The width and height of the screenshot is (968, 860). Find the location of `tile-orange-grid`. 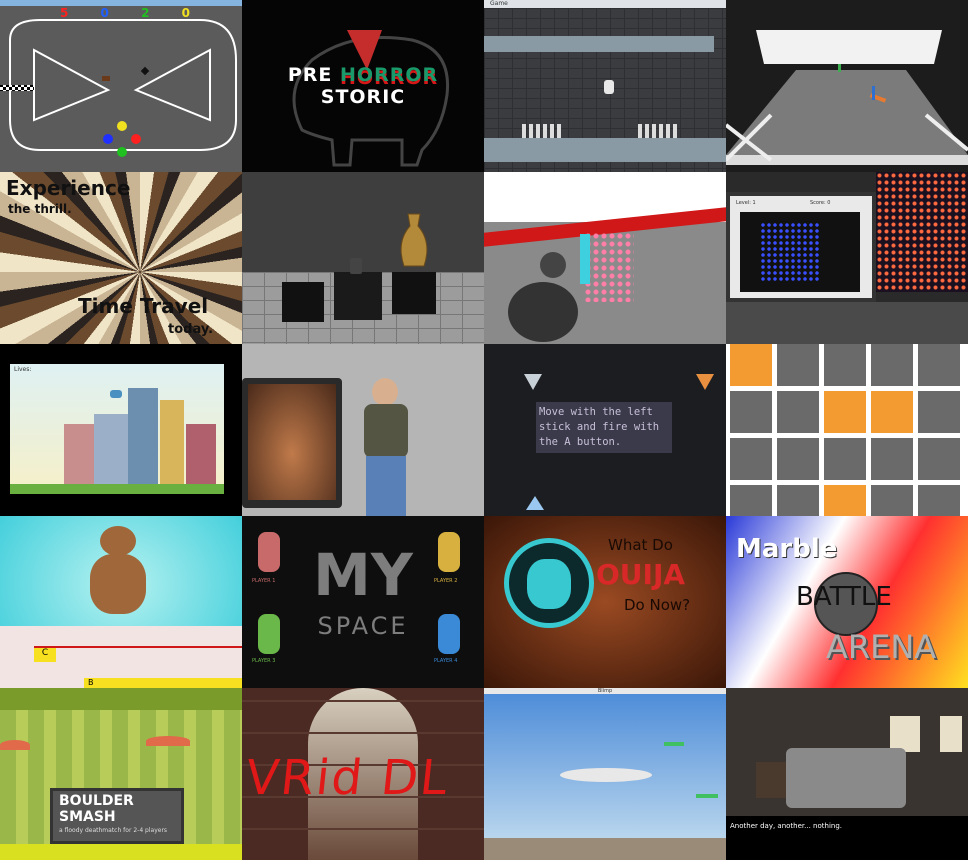

tile-orange-grid is located at coordinates (847, 430).